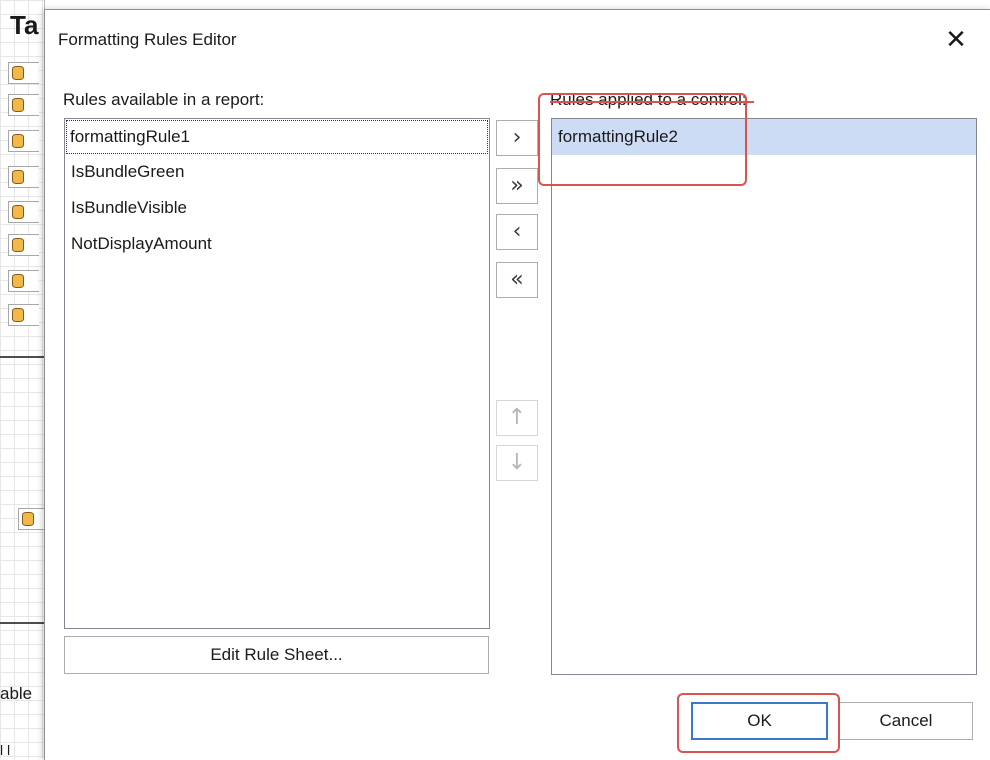 The image size is (990, 760). Describe the element at coordinates (906, 721) in the screenshot. I see `cancel-button: Cancel` at that location.